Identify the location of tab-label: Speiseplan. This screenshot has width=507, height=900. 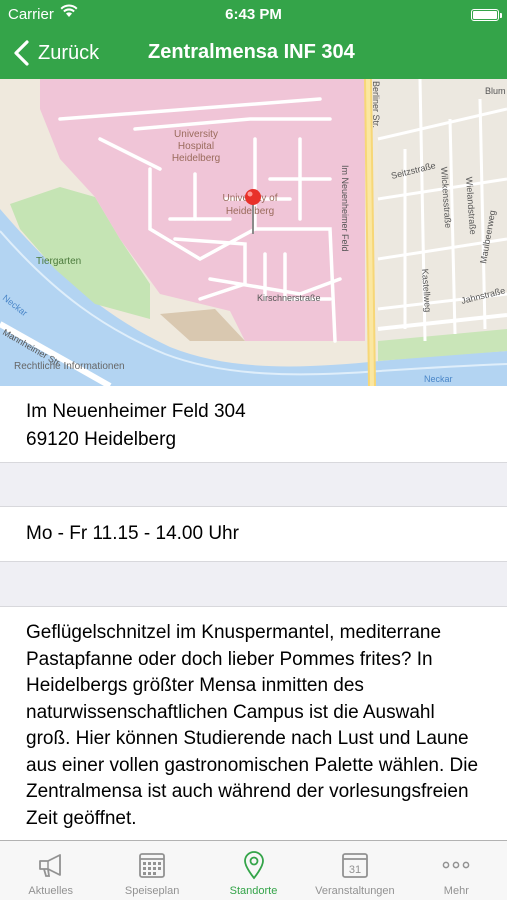
(152, 891).